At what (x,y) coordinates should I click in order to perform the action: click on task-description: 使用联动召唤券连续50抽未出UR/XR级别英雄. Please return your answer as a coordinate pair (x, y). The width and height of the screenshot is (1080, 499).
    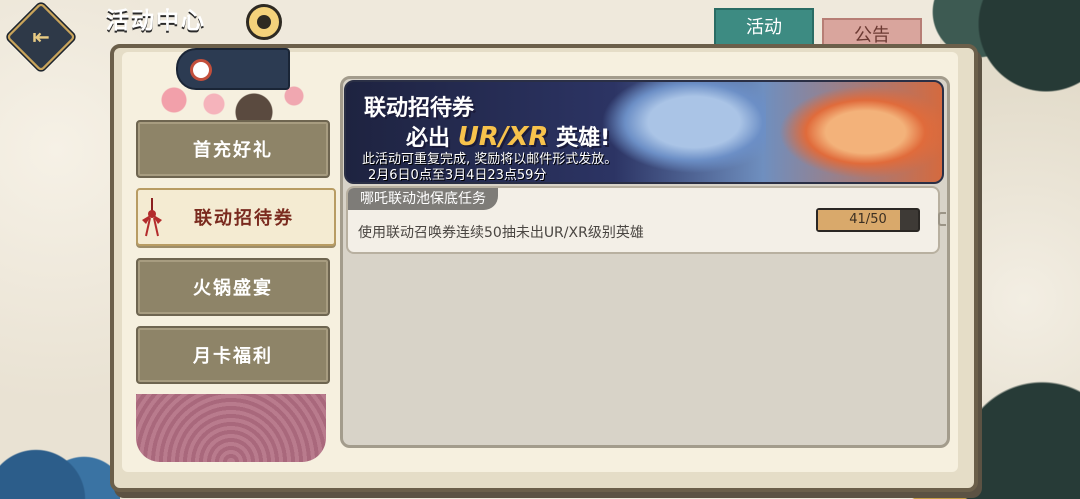
    Looking at the image, I should click on (501, 233).